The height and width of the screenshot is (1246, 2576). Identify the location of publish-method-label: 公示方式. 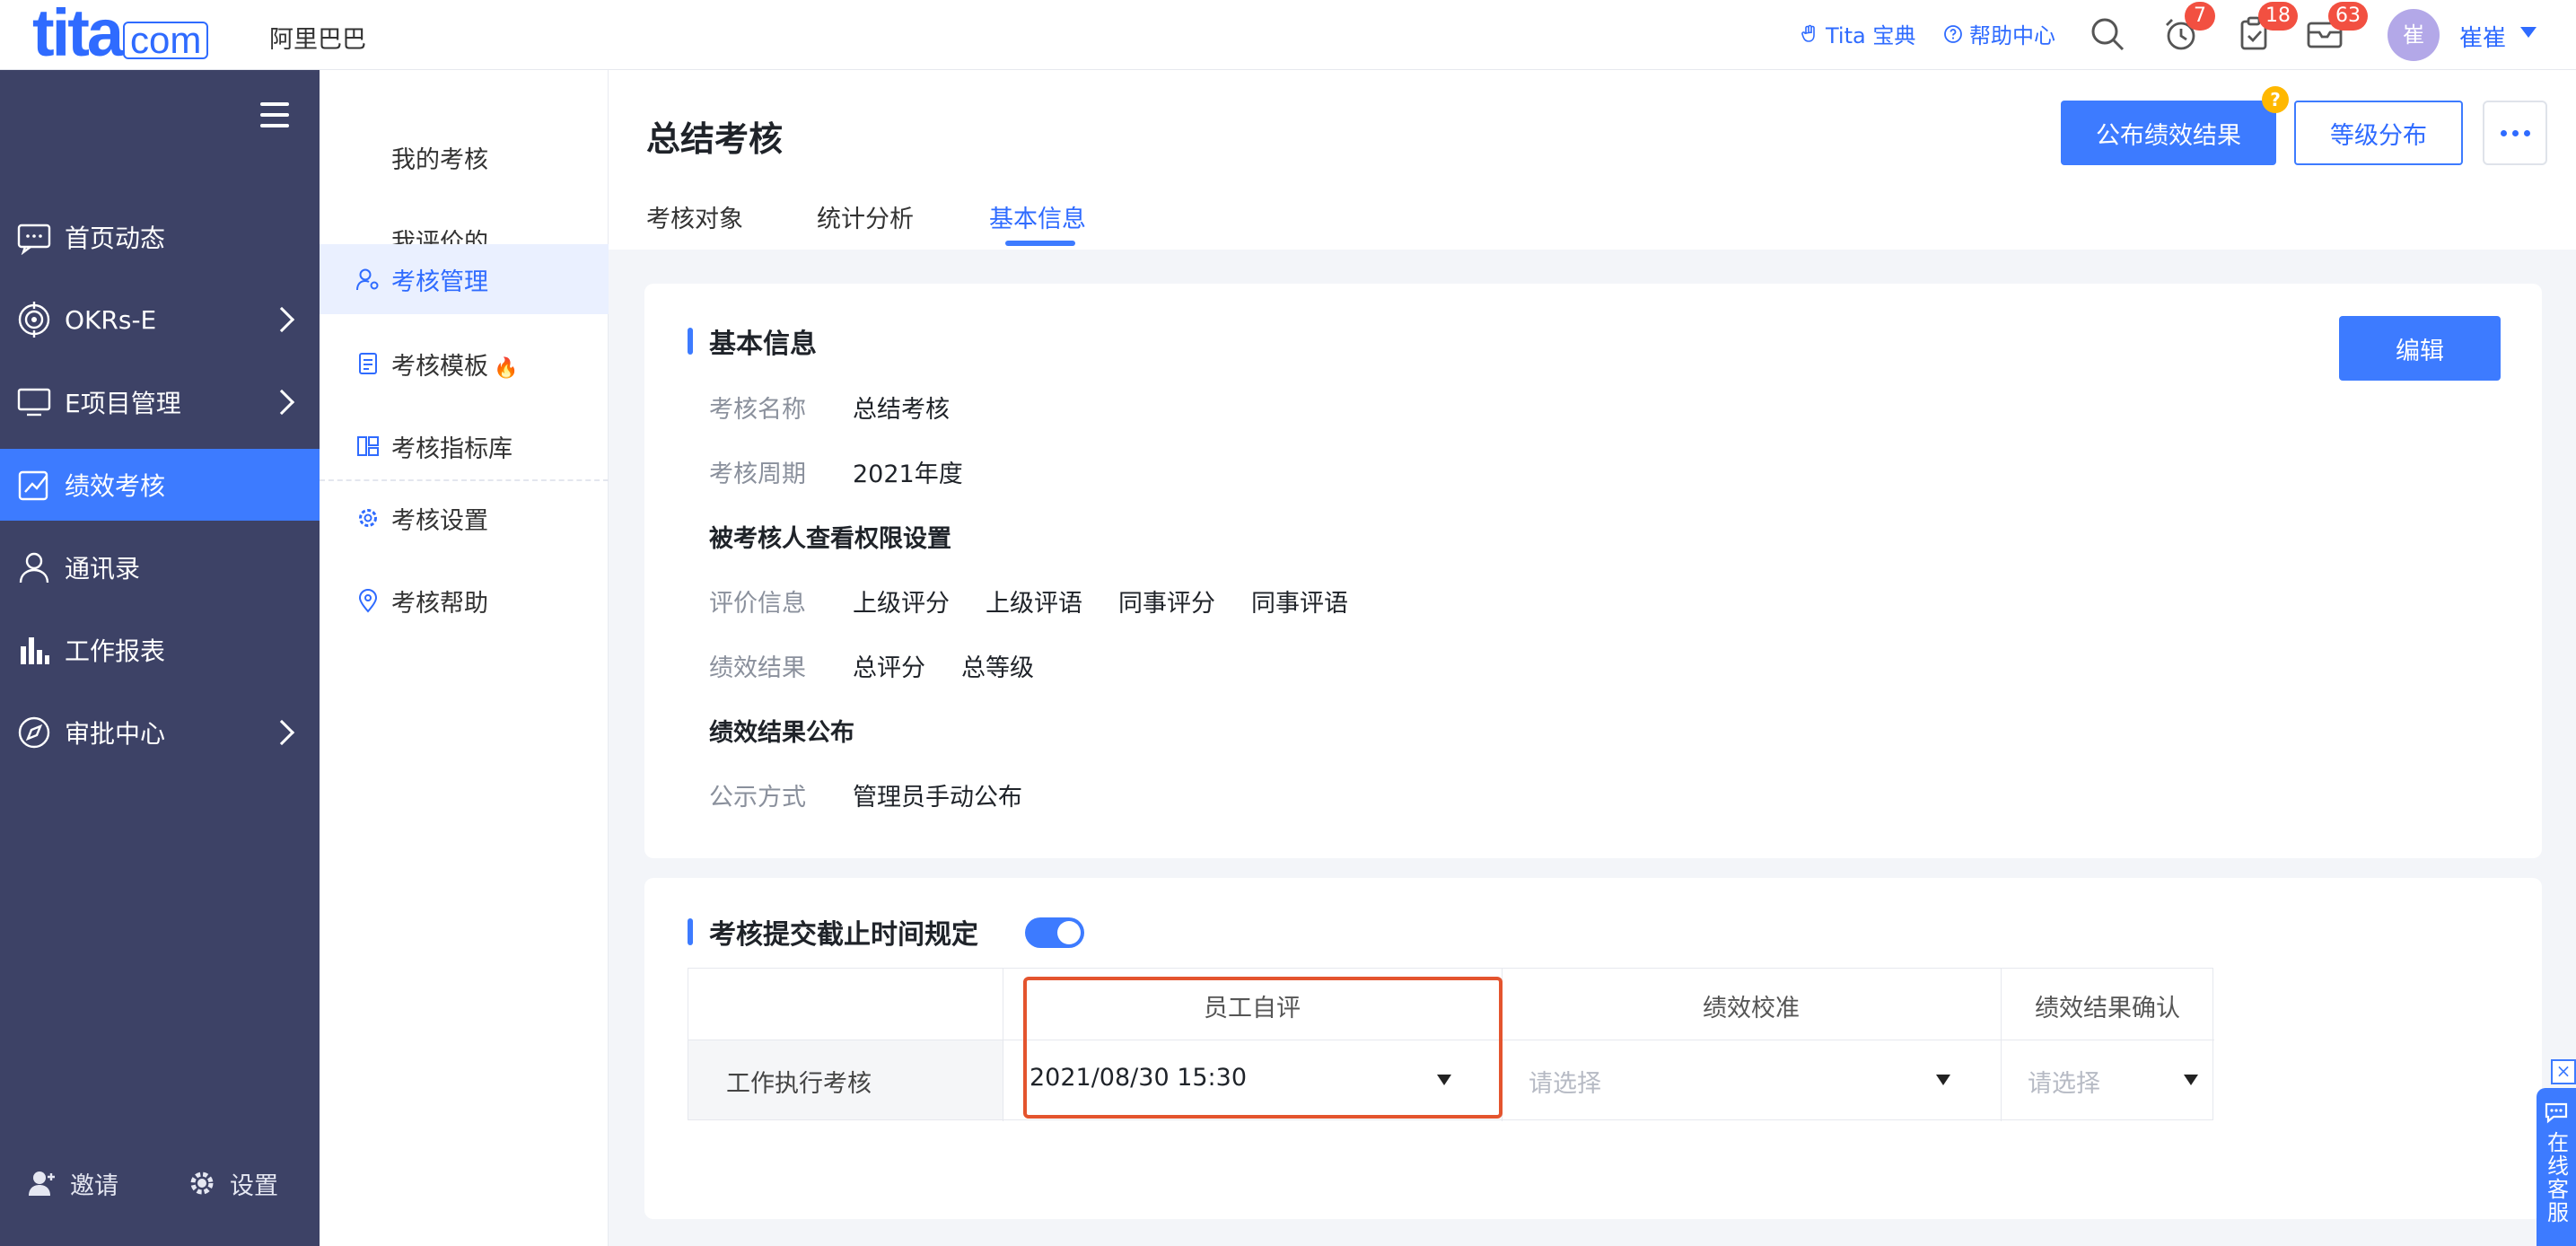
(757, 798).